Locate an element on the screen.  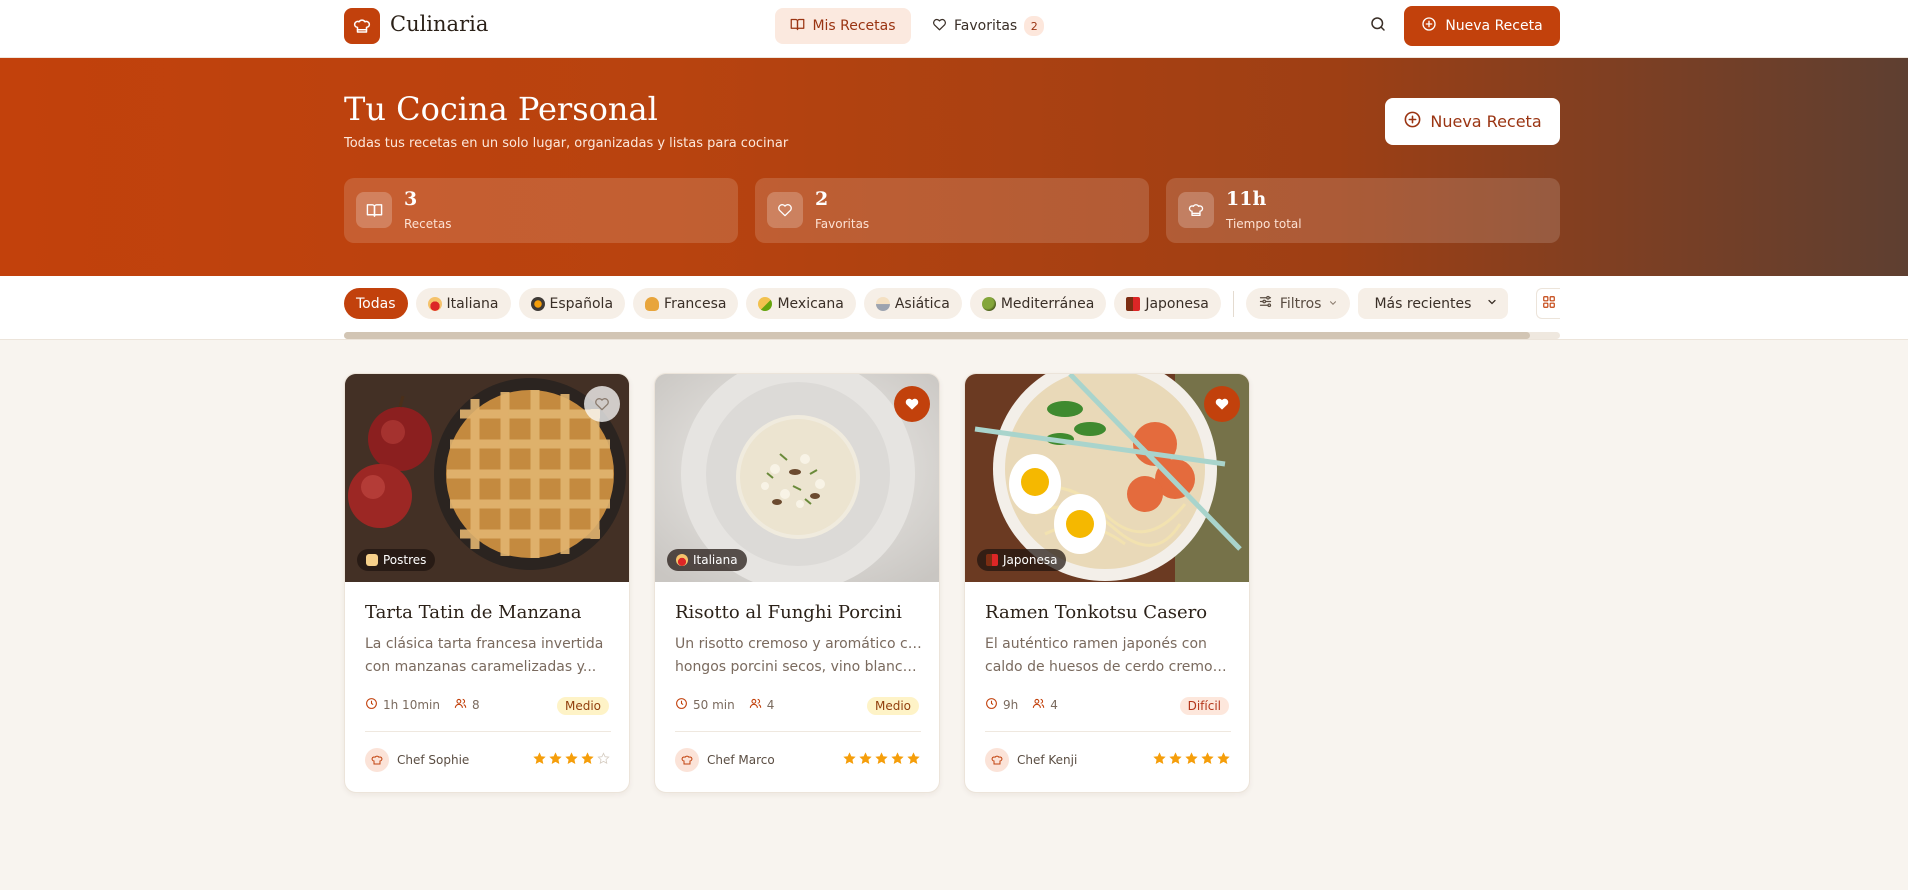
stat-recetas: 3 Recetas is located at coordinates (541, 210).